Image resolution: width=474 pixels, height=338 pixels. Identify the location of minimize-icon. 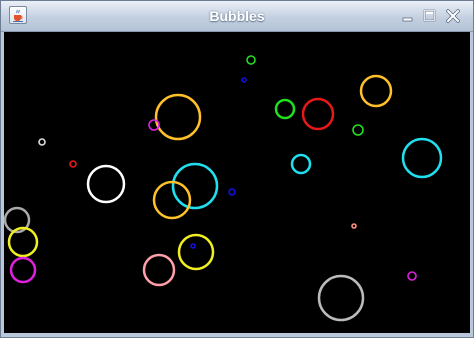
(408, 16).